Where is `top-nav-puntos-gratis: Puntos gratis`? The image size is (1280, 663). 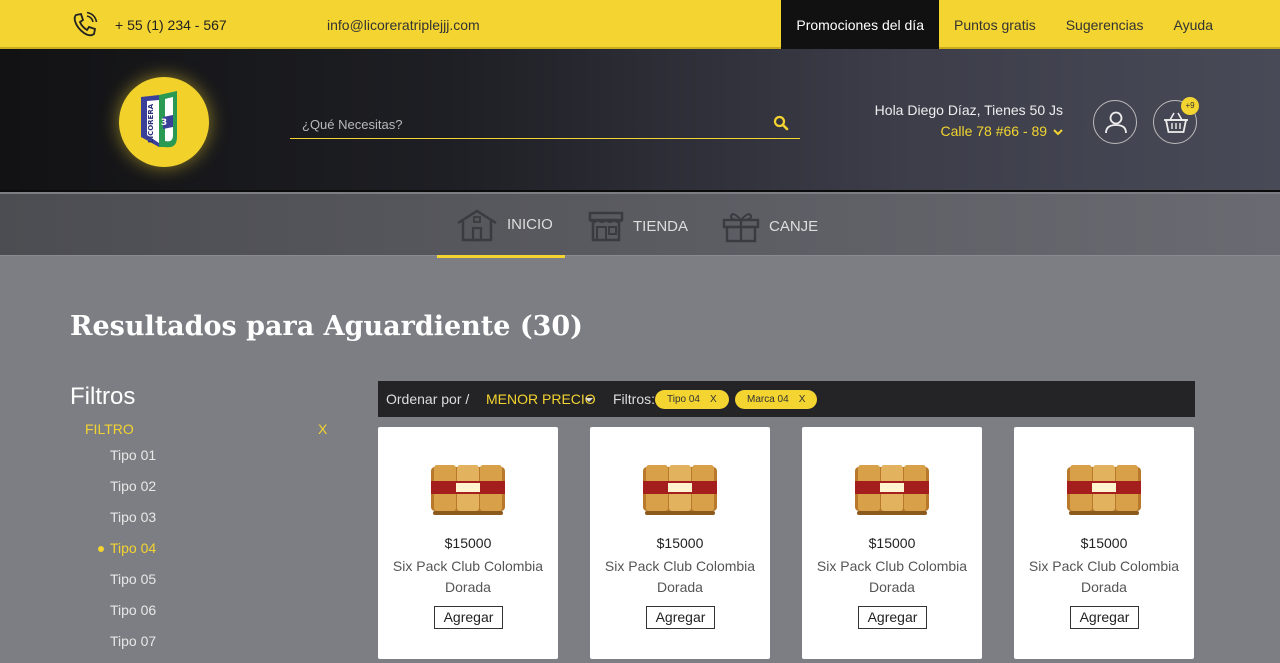
top-nav-puntos-gratis: Puntos gratis is located at coordinates (995, 24).